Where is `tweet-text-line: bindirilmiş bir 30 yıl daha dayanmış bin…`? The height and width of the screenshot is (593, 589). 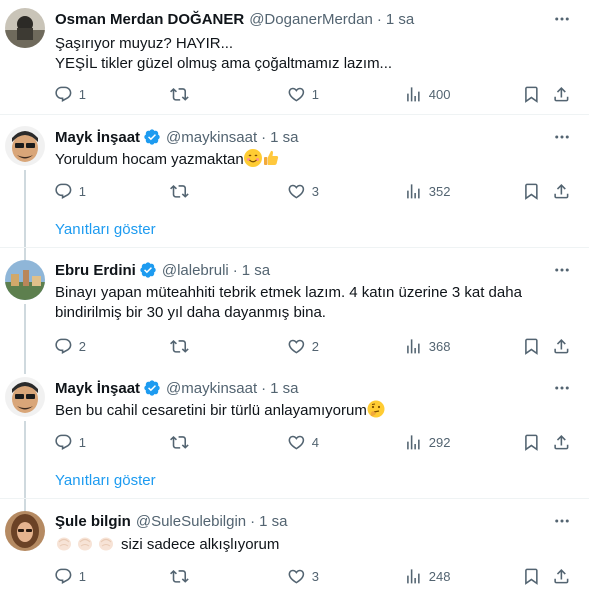
tweet-text-line: bindirilmiş bir 30 yıl daha dayanmış bin… is located at coordinates (190, 312).